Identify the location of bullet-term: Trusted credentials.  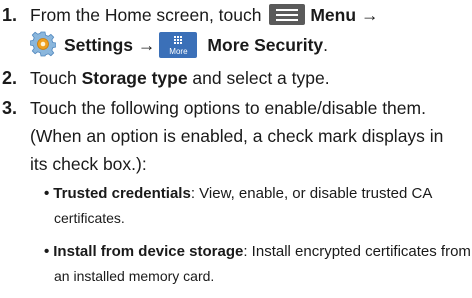
(122, 193).